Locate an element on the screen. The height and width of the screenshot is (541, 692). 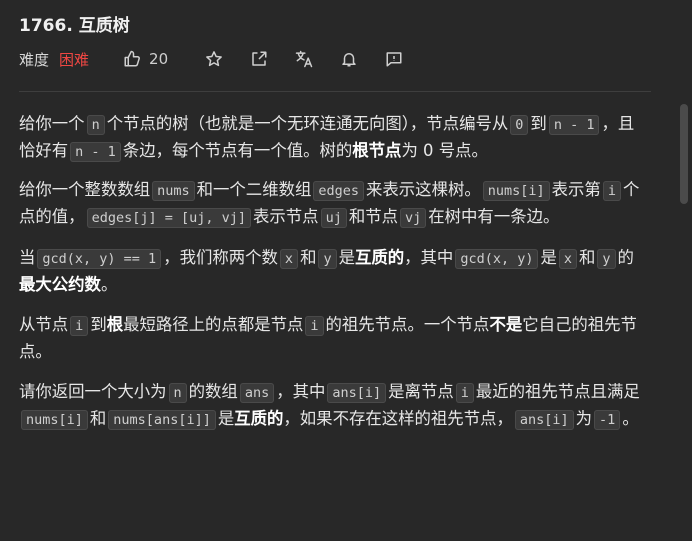
text-fragment: 为 0 号点。 is located at coordinates (444, 150).